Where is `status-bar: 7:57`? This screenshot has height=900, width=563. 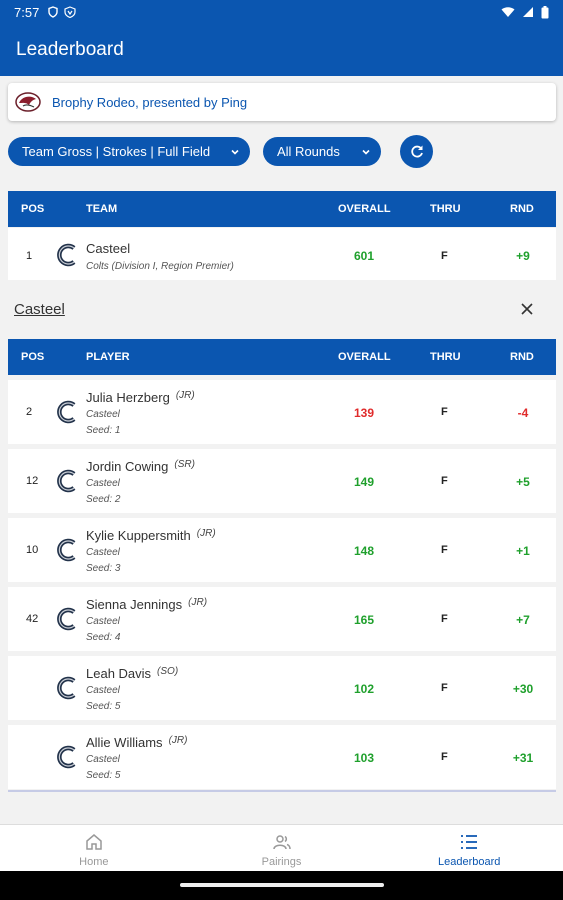
status-bar: 7:57 is located at coordinates (281, 12).